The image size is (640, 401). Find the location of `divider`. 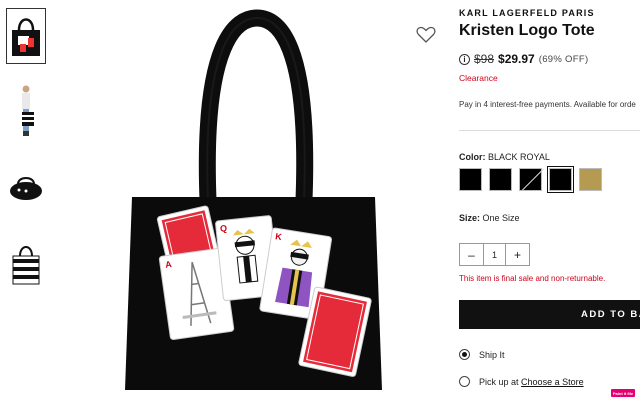

divider is located at coordinates (549, 130).